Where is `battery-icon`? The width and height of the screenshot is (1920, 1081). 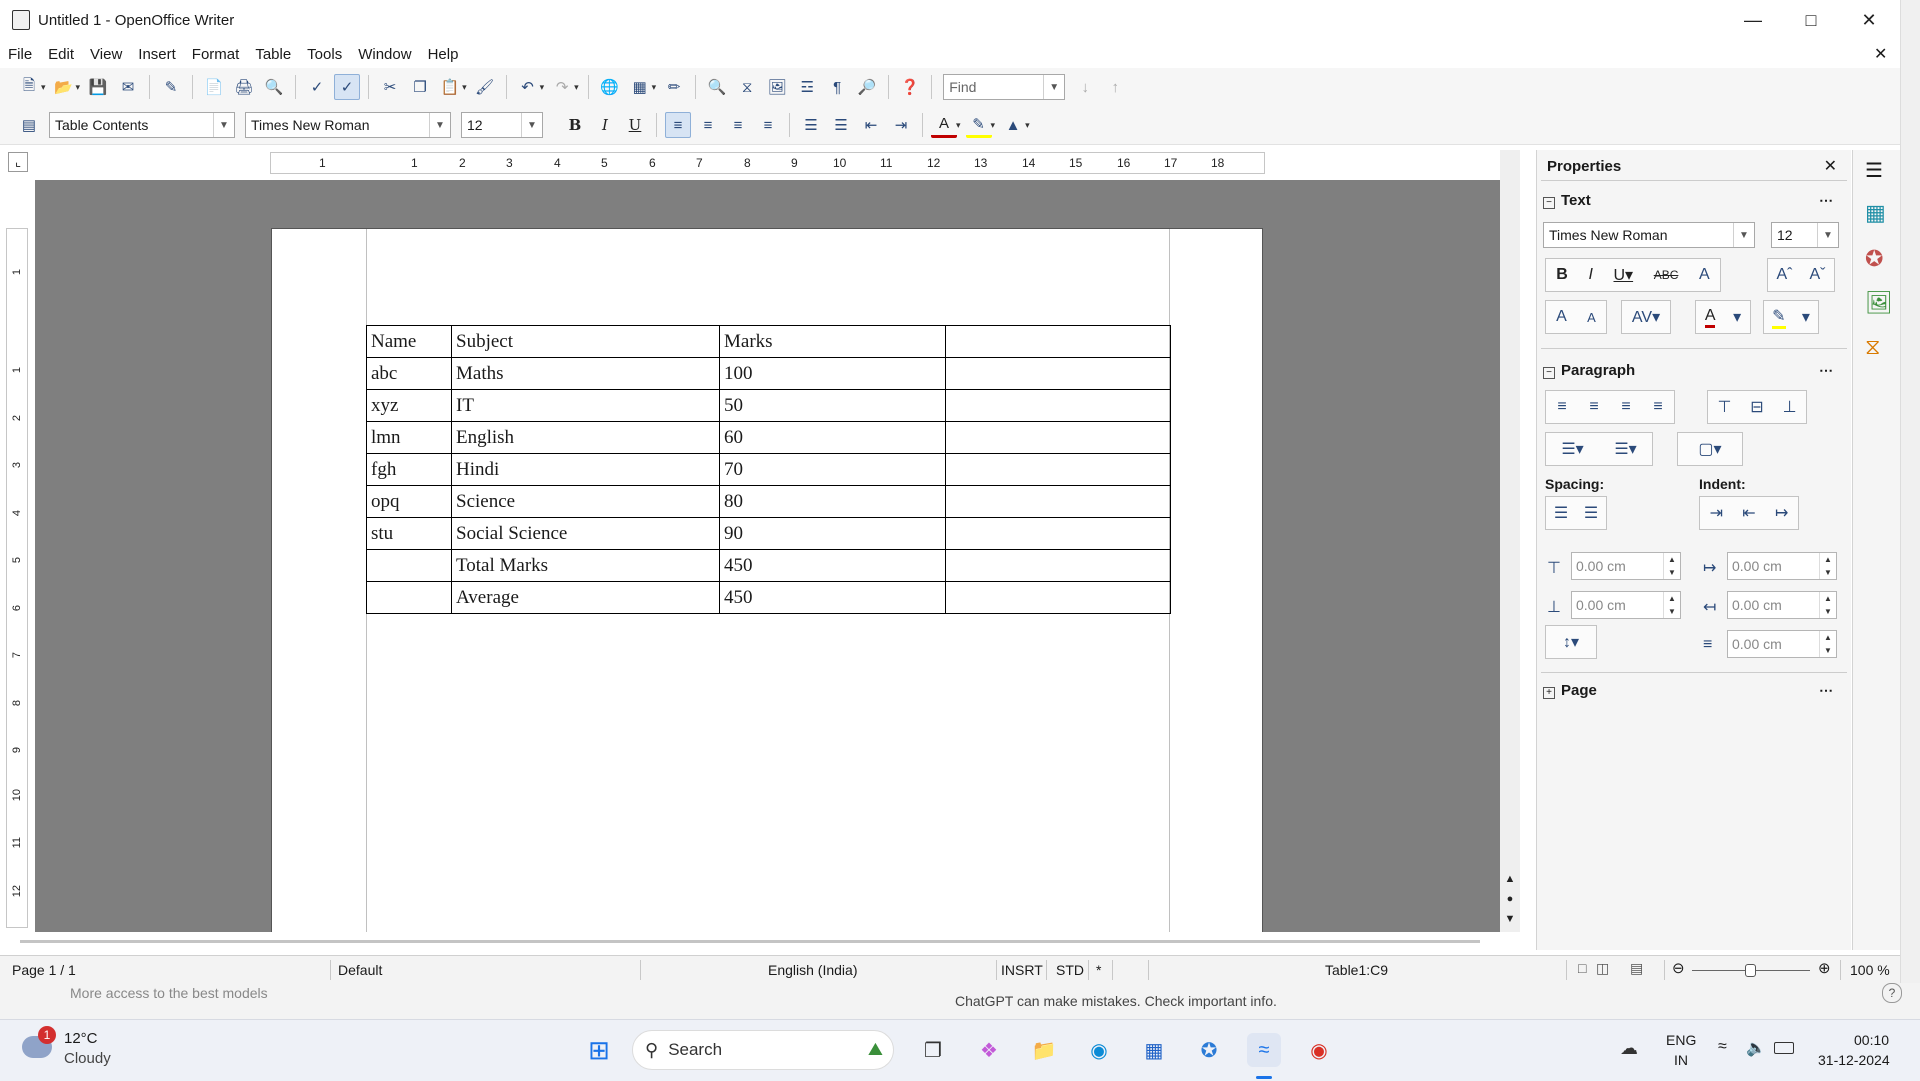 battery-icon is located at coordinates (1784, 1048).